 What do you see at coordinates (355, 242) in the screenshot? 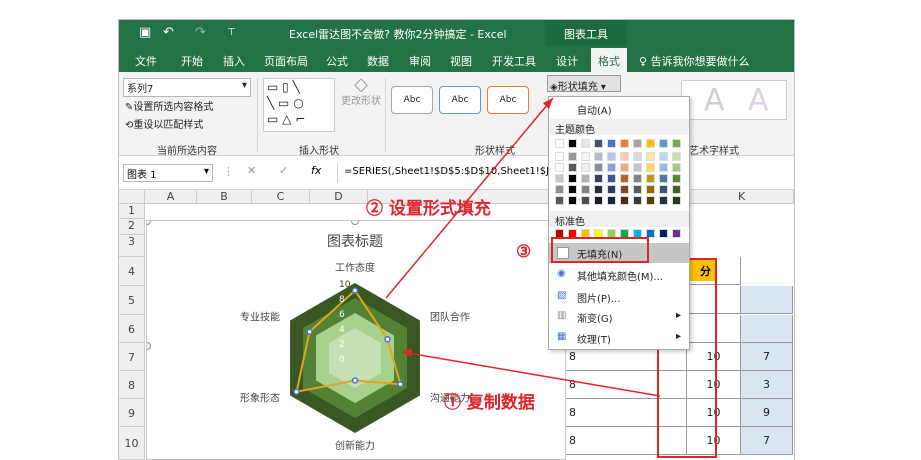
I see `chart-title: 图表标题` at bounding box center [355, 242].